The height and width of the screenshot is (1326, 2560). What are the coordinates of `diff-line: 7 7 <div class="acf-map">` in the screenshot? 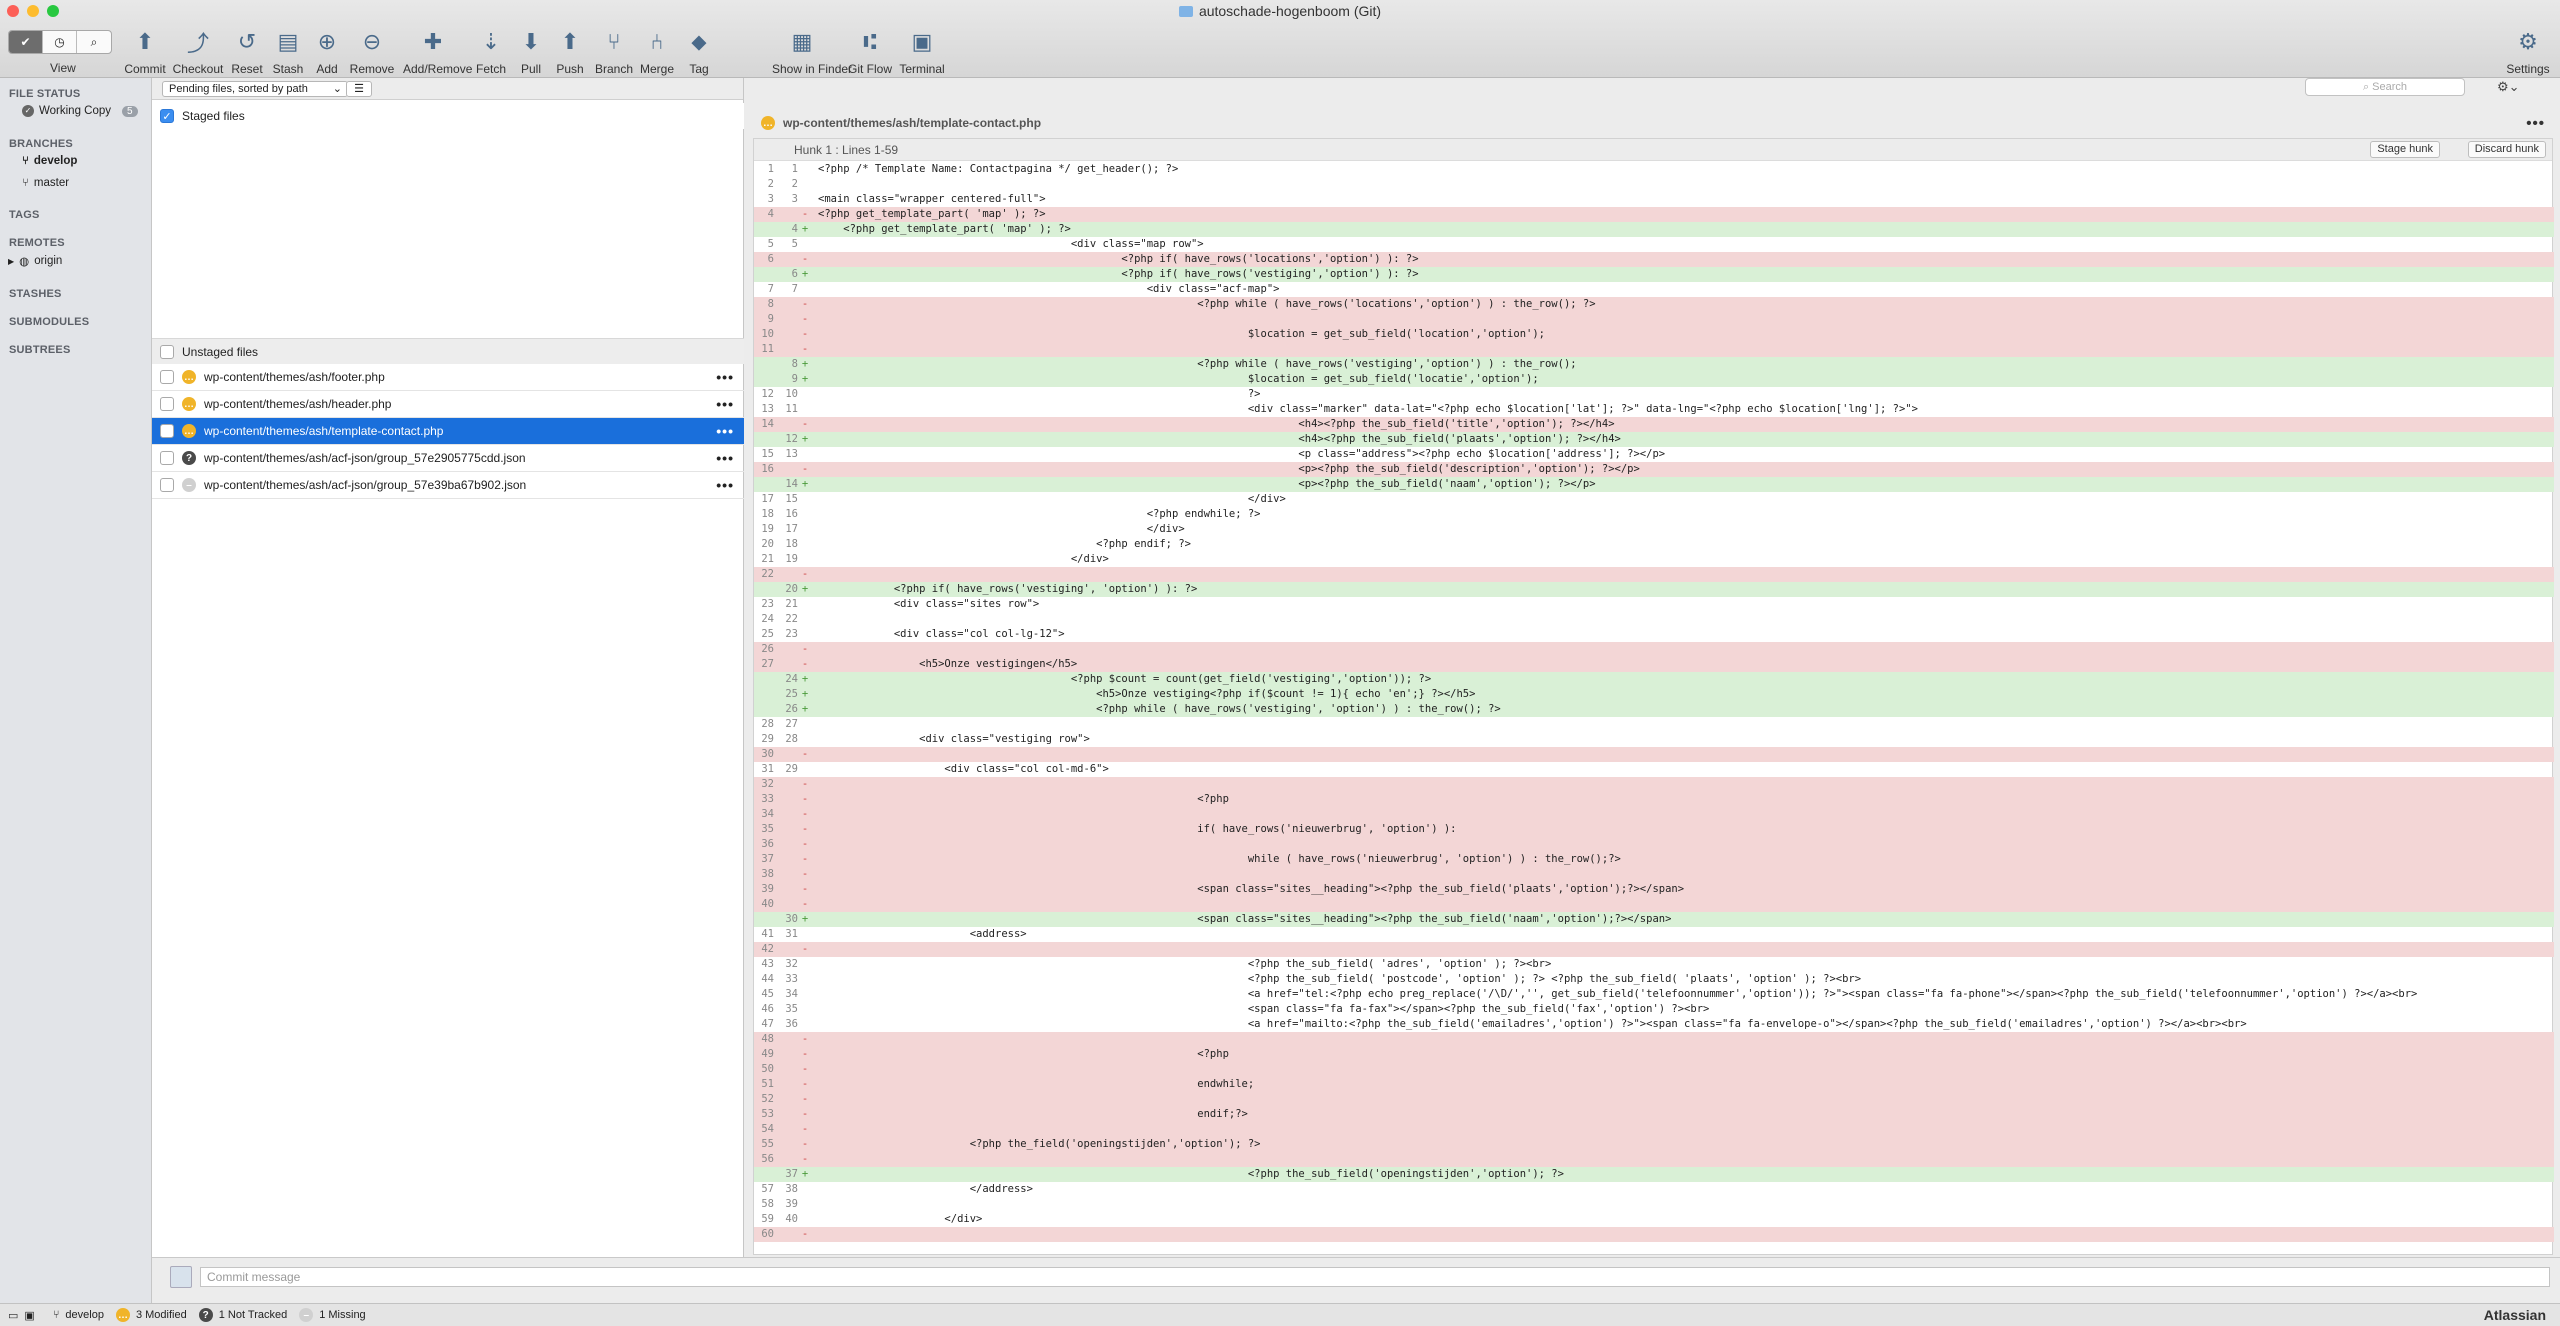 It's located at (1654, 289).